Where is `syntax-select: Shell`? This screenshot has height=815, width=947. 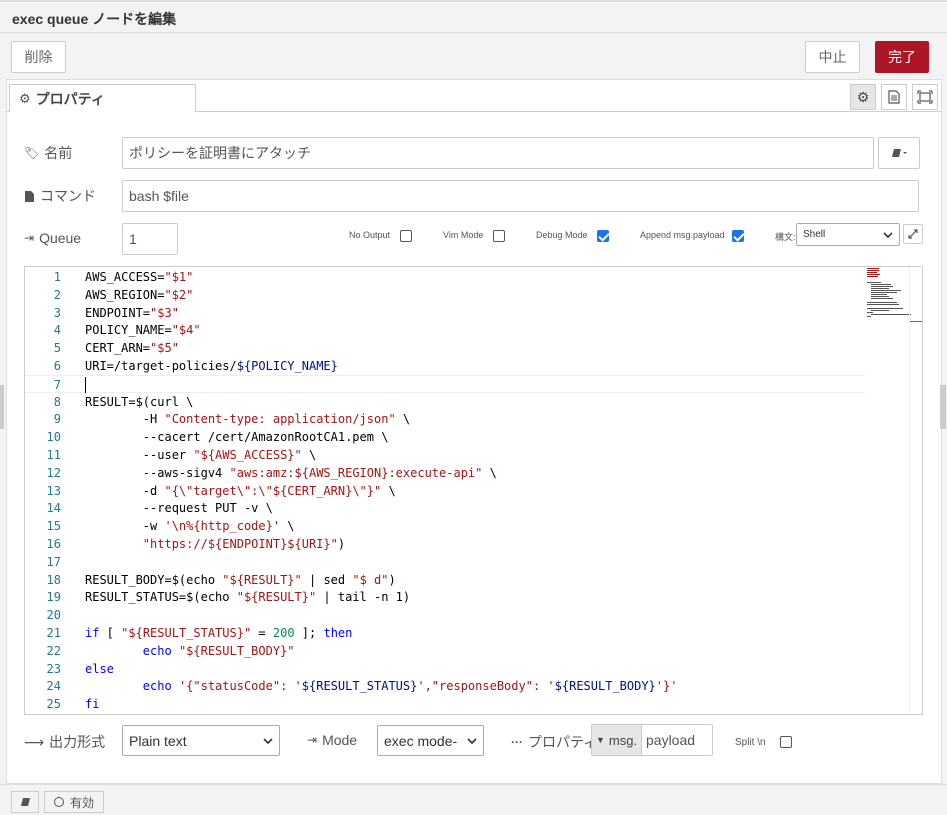
syntax-select: Shell is located at coordinates (848, 234).